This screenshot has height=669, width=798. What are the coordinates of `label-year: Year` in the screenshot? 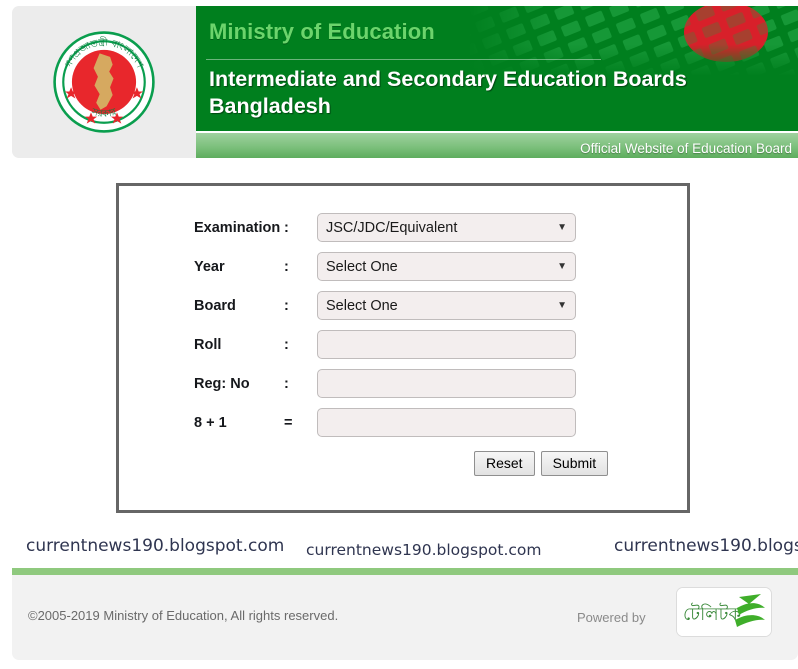 It's located at (209, 266).